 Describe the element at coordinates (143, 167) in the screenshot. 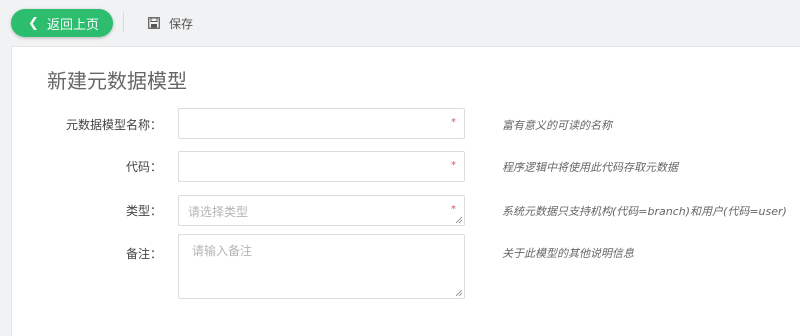

I see `code-label: 代码：` at that location.